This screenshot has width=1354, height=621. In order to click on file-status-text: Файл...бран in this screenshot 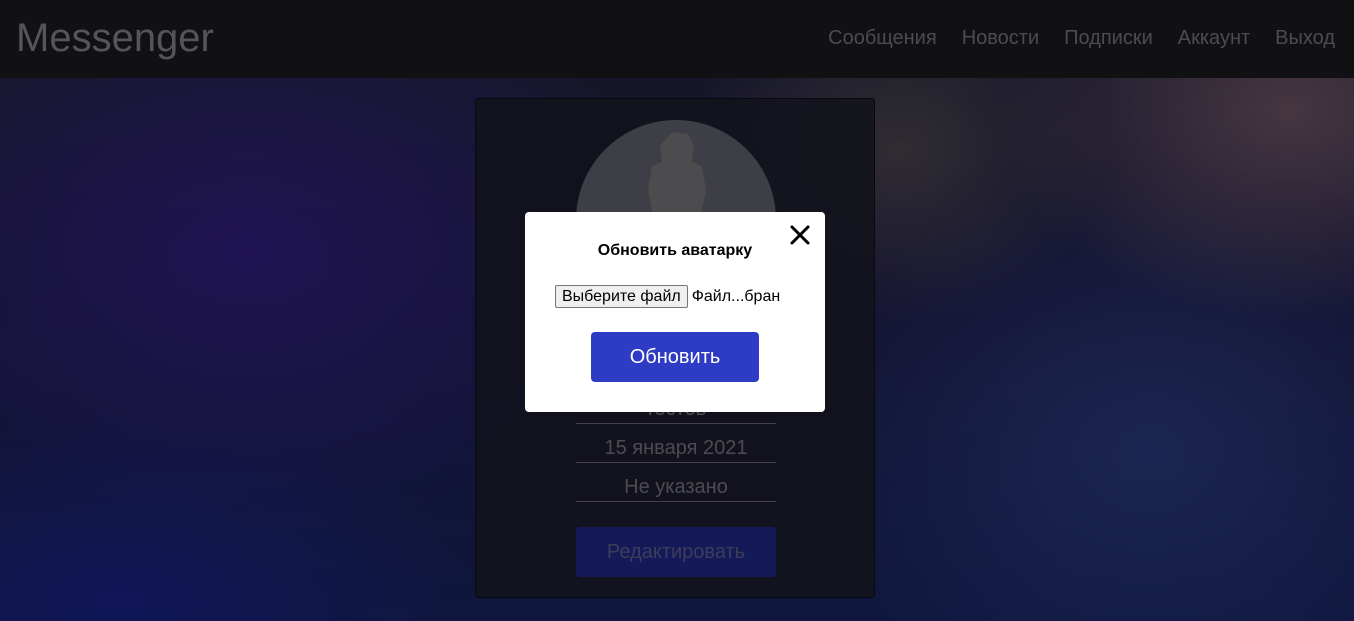, I will do `click(736, 296)`.